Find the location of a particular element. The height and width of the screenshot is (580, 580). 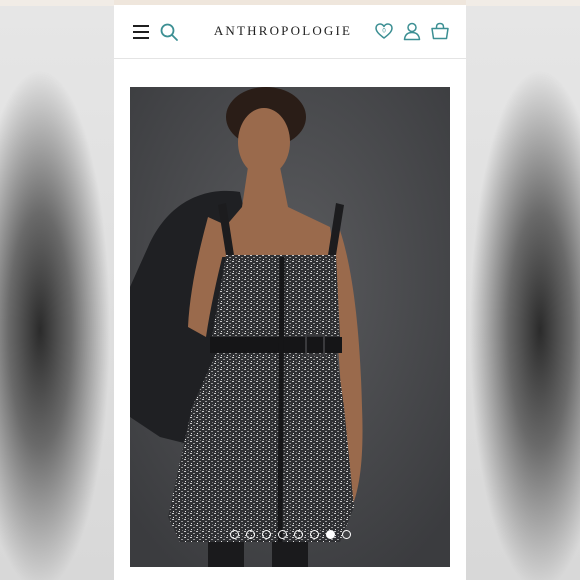

site-header: ANTHROPOLOGIE 0 is located at coordinates (290, 32).